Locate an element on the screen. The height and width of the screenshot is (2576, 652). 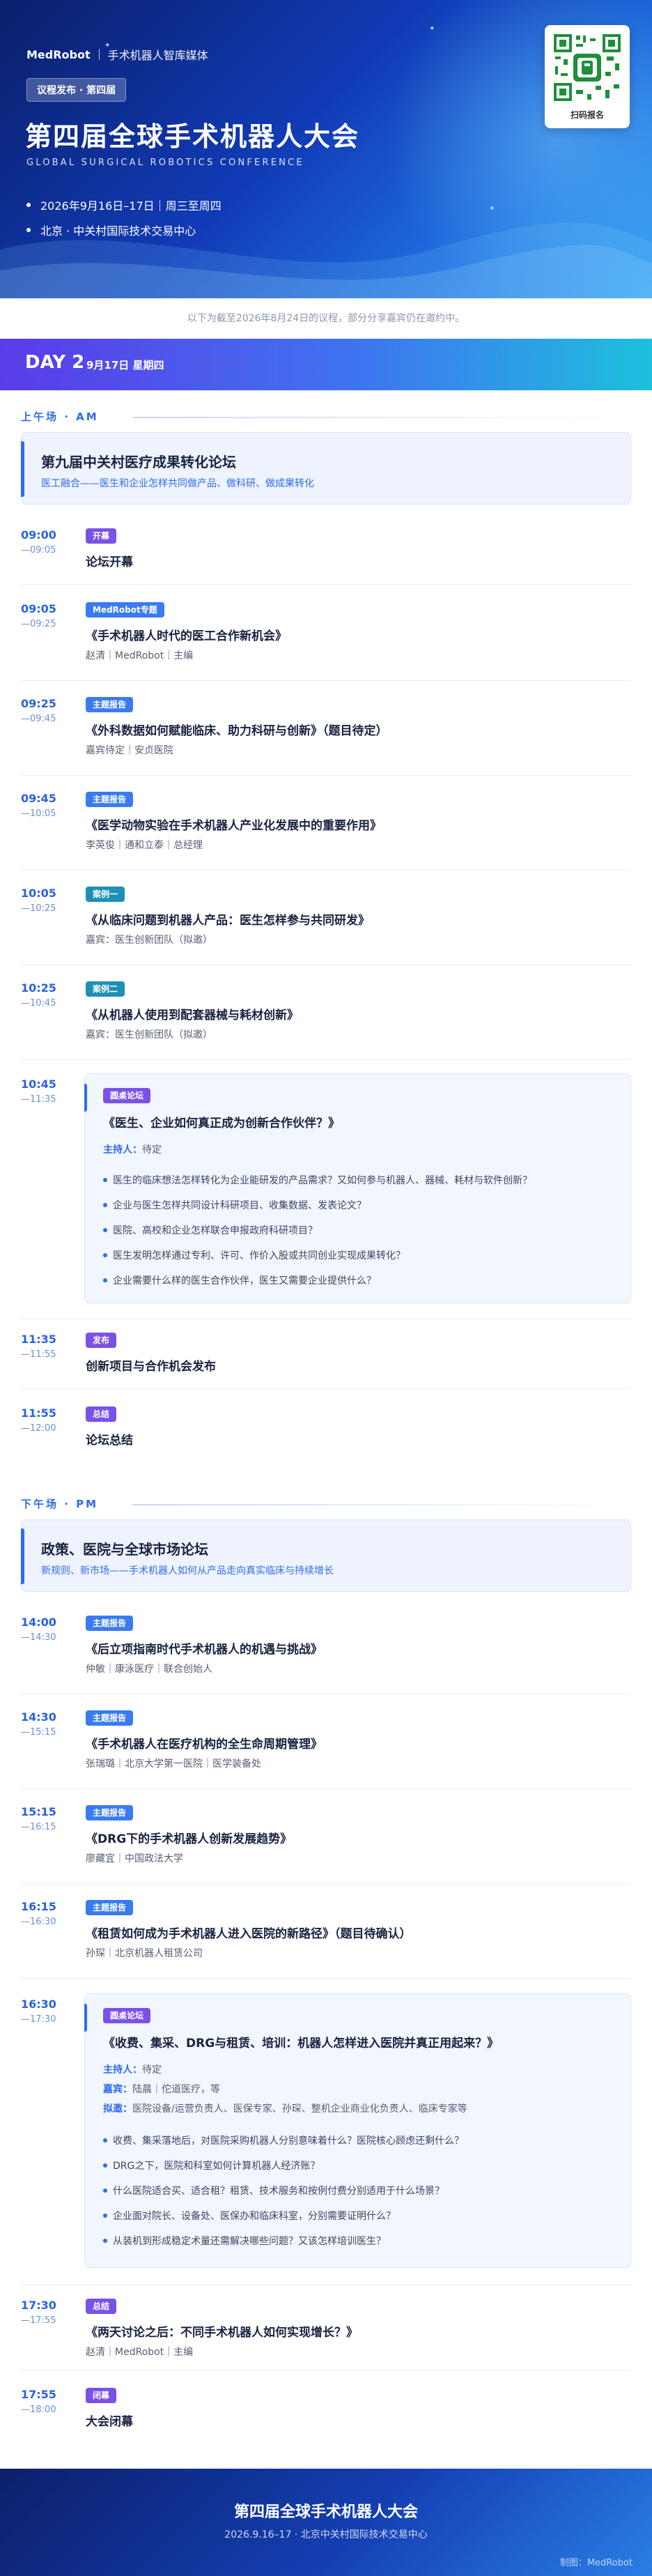
date-line: 2026年9月16日–17日｜周三至周四 is located at coordinates (124, 205).